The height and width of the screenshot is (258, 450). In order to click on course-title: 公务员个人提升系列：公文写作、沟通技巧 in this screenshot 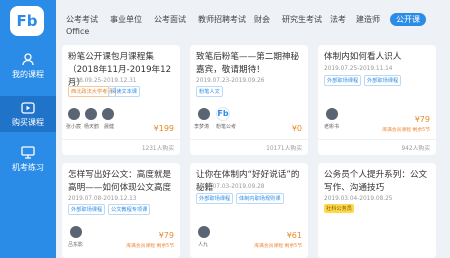, I will do `click(376, 181)`.